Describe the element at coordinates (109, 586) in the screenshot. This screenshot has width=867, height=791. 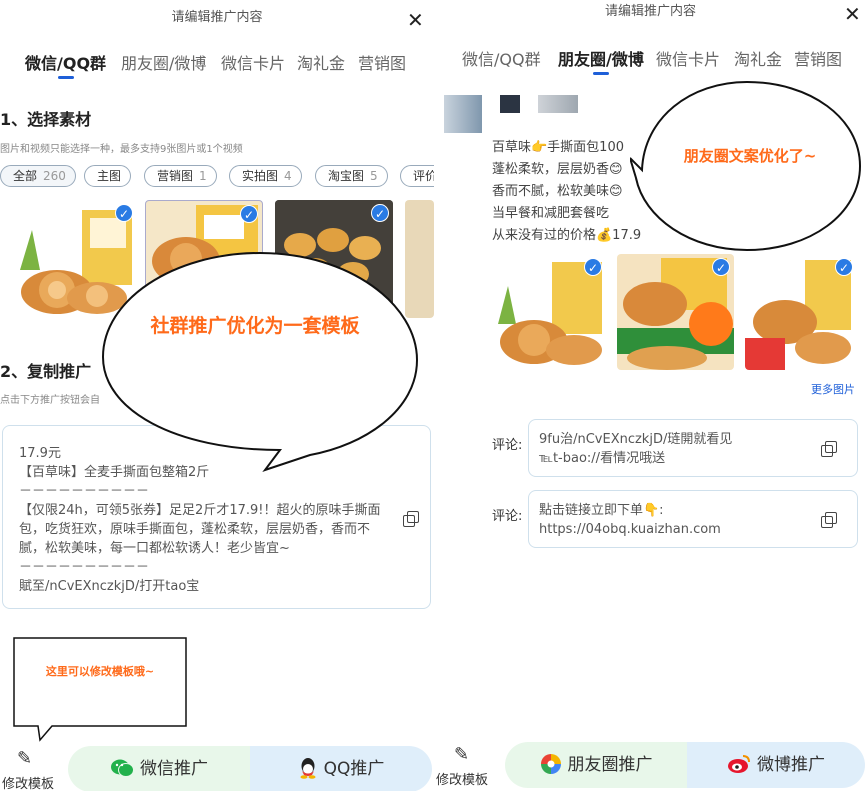
I see `template-link: 賦至/nCvEXnczkjD/打开tao宝` at that location.